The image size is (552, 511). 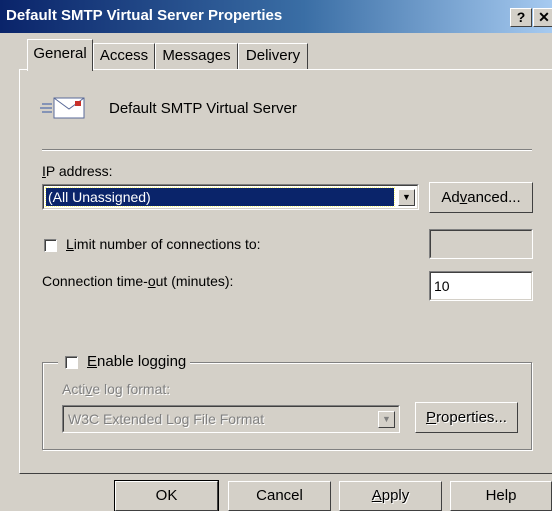 What do you see at coordinates (50, 245) in the screenshot?
I see `limit-connections-checkbox` at bounding box center [50, 245].